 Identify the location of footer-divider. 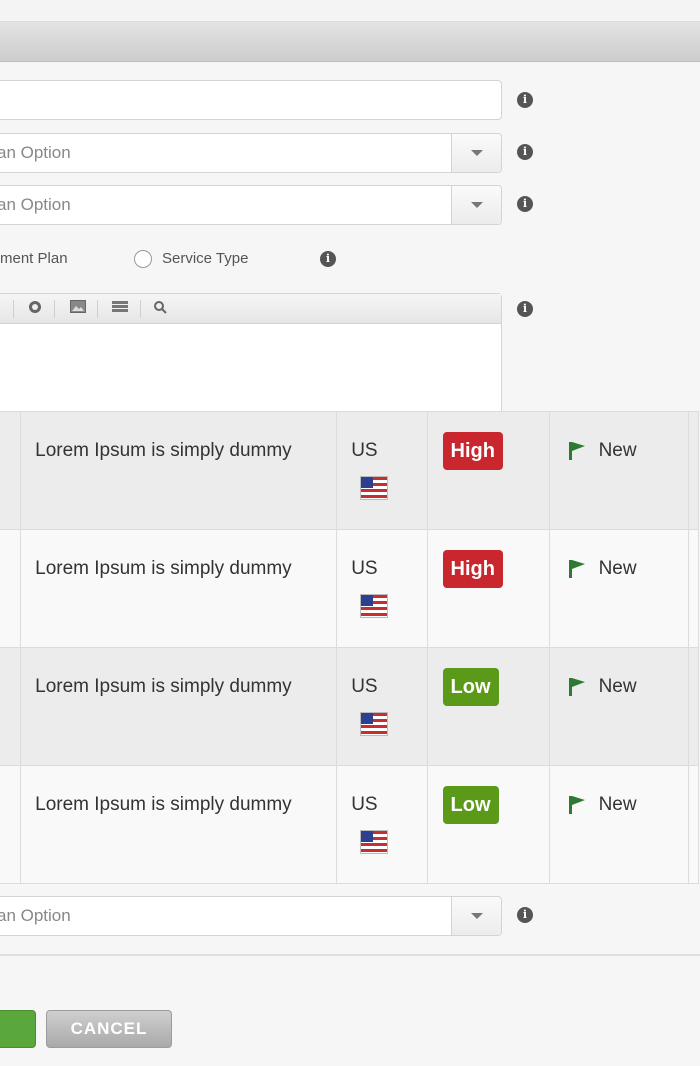
(350, 955).